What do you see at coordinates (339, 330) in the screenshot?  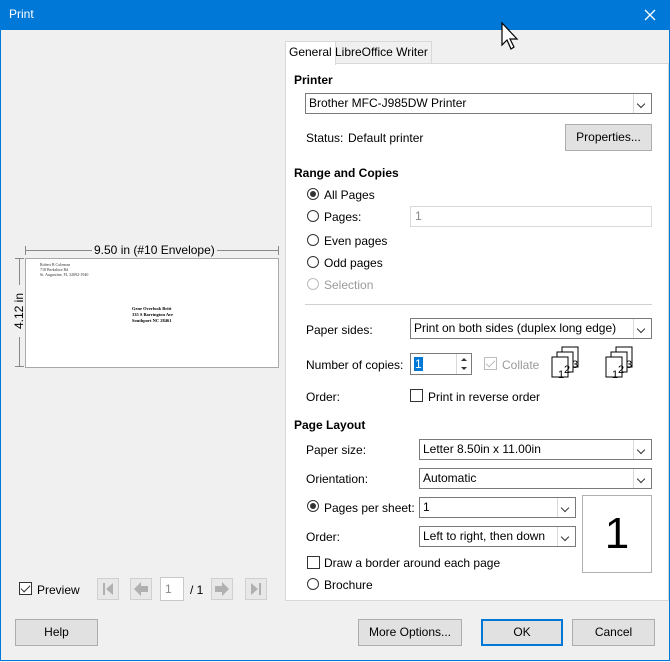 I see `paper-sides-label: Paper sides:` at bounding box center [339, 330].